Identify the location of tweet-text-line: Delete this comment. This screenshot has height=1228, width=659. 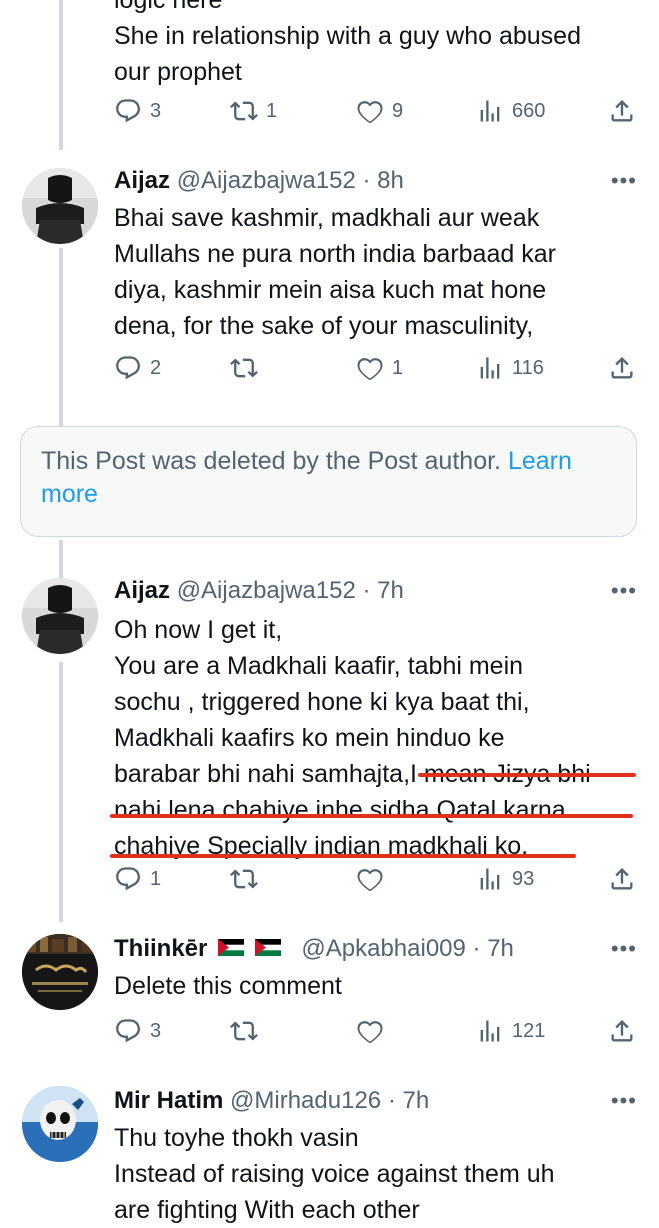
(228, 986).